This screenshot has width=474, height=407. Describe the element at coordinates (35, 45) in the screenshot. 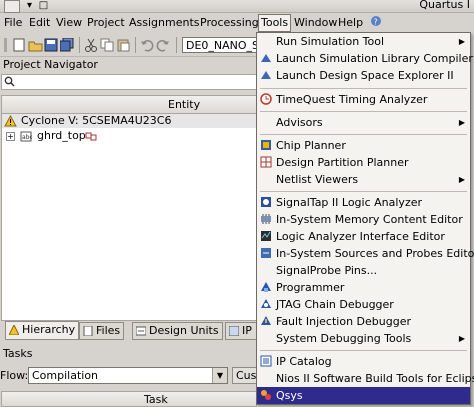

I see `open-folder-icon` at that location.